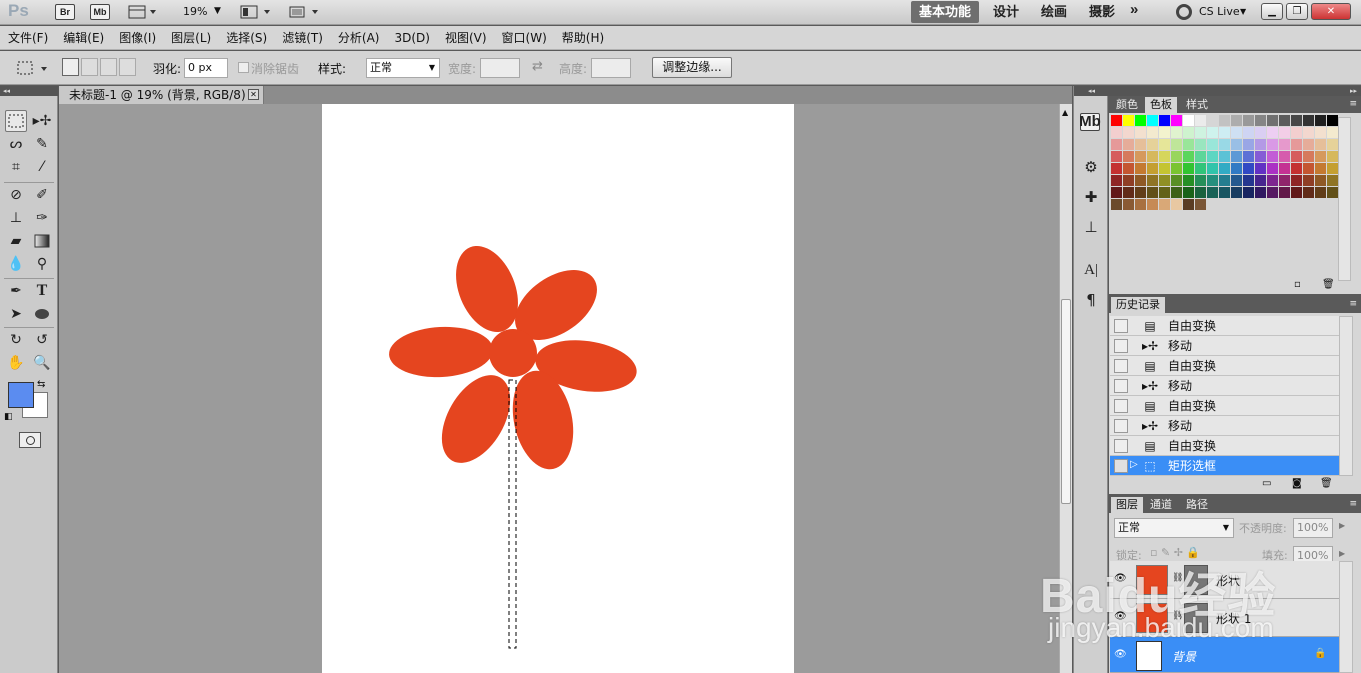  What do you see at coordinates (127, 67) in the screenshot?
I see `intersect-selection-icon` at bounding box center [127, 67].